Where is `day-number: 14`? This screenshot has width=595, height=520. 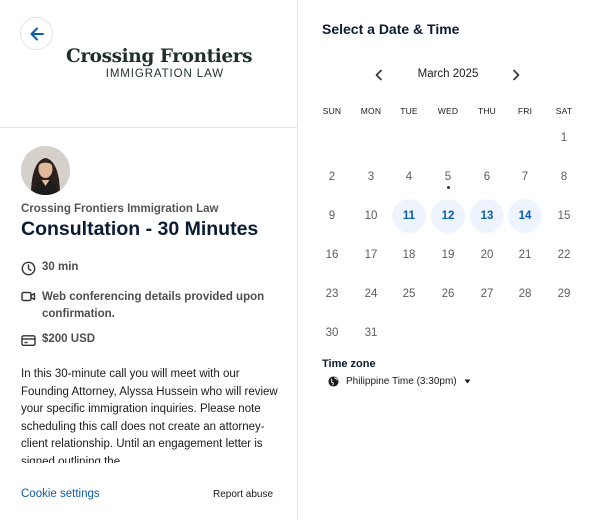 day-number: 14 is located at coordinates (525, 216).